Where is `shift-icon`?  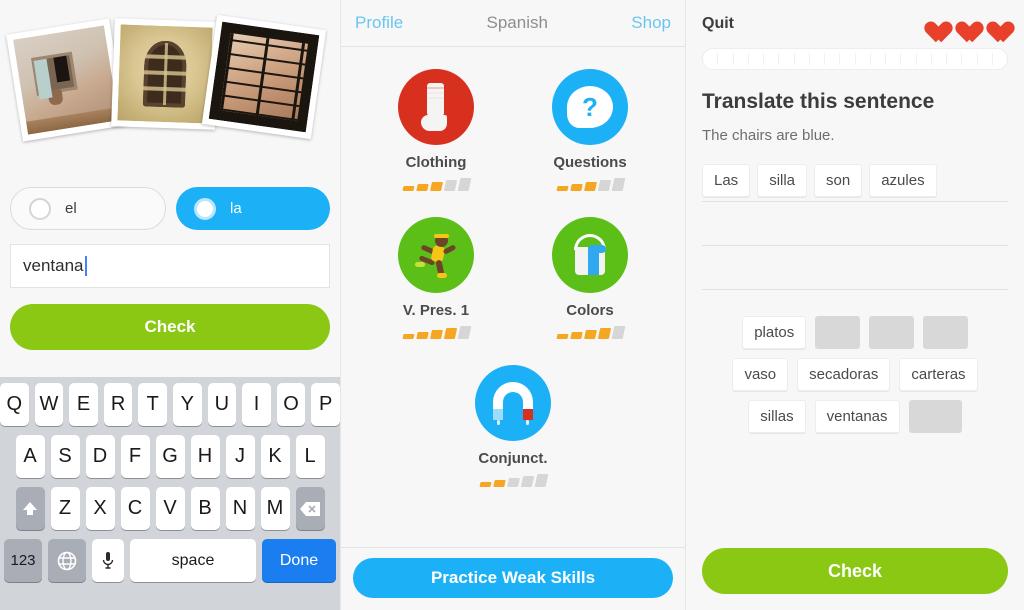 shift-icon is located at coordinates (30, 508).